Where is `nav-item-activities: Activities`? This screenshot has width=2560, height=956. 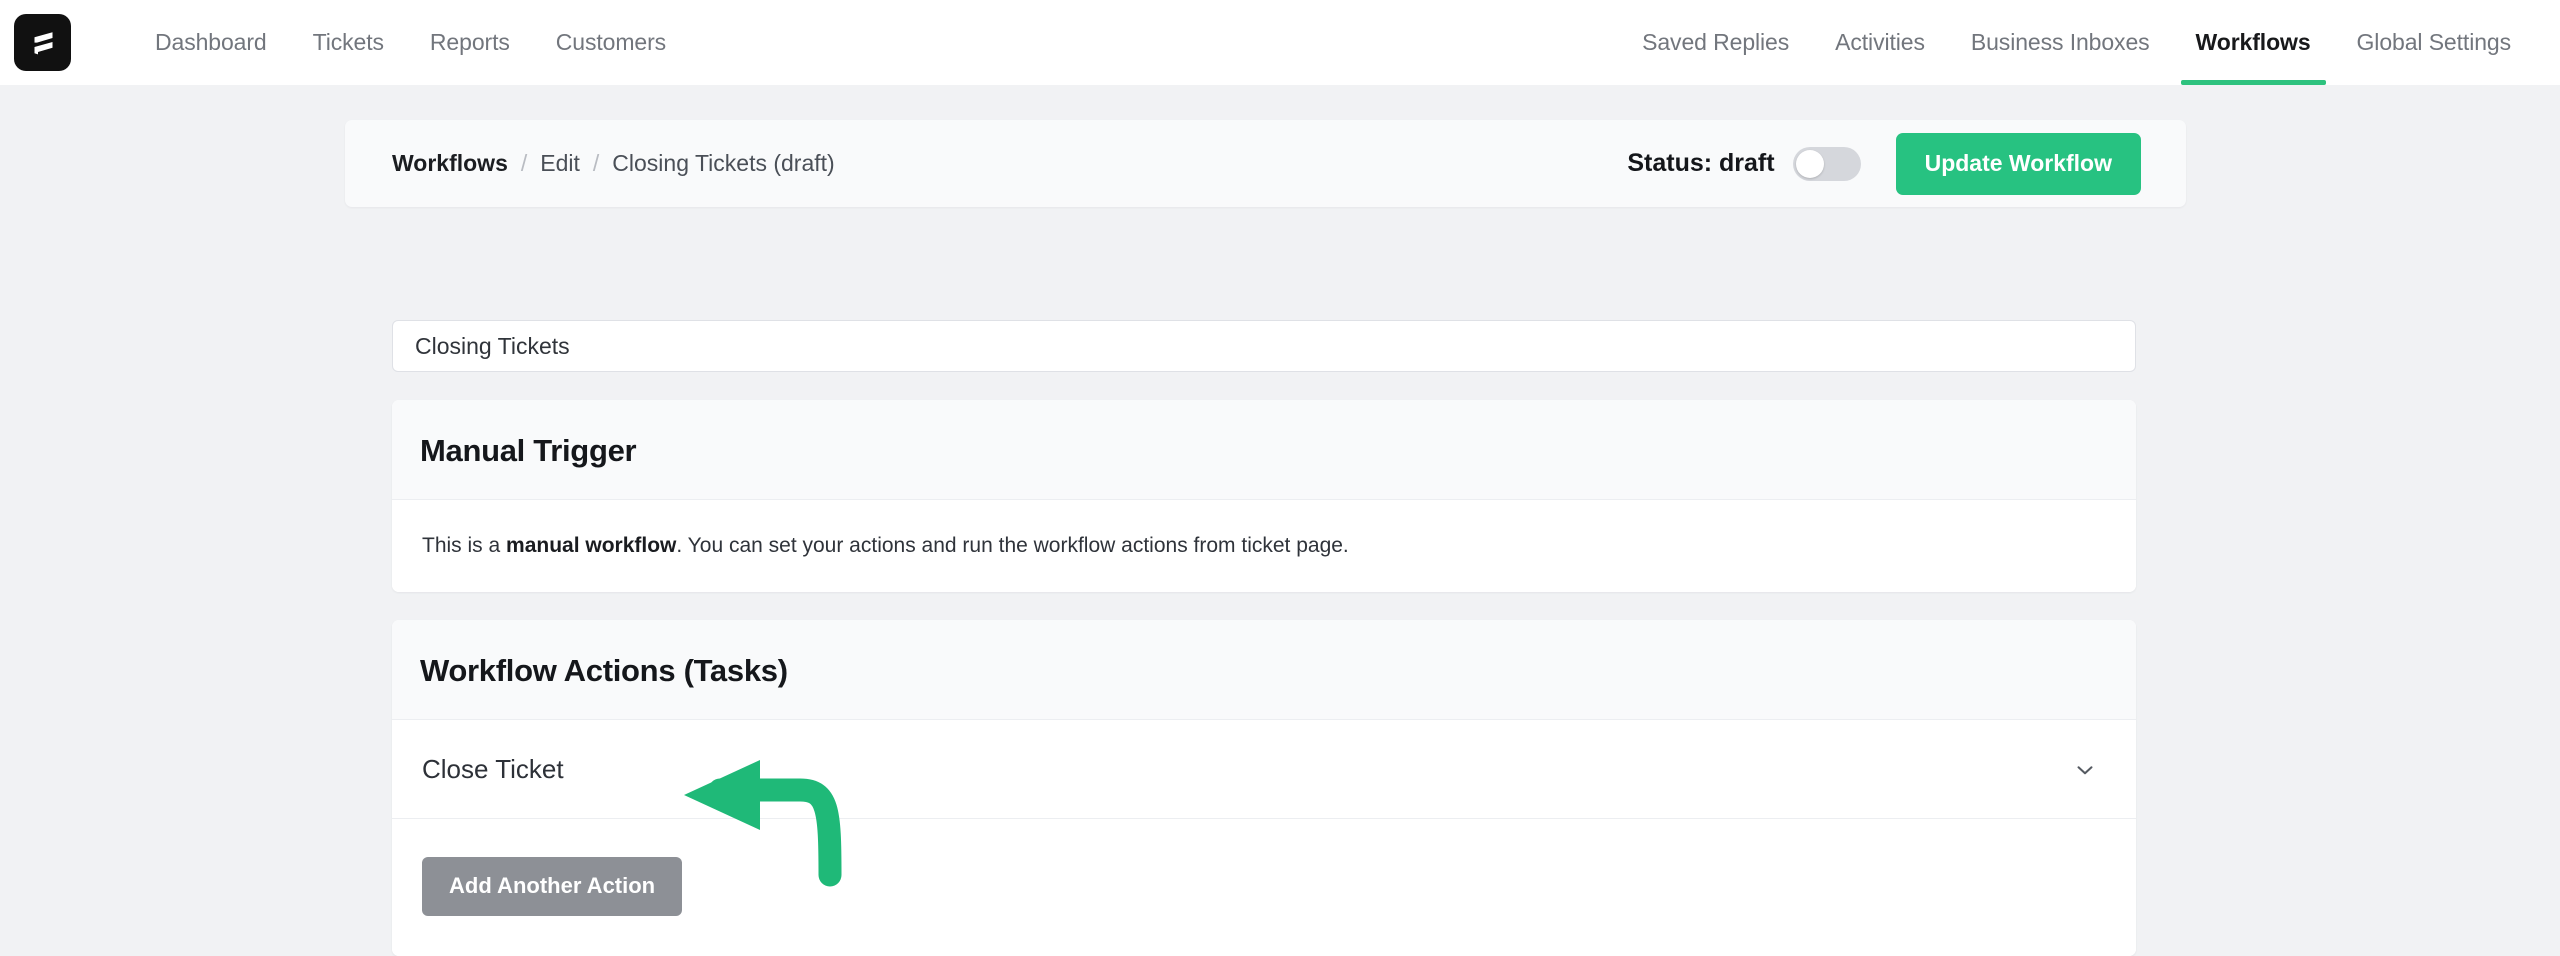 nav-item-activities: Activities is located at coordinates (1880, 42).